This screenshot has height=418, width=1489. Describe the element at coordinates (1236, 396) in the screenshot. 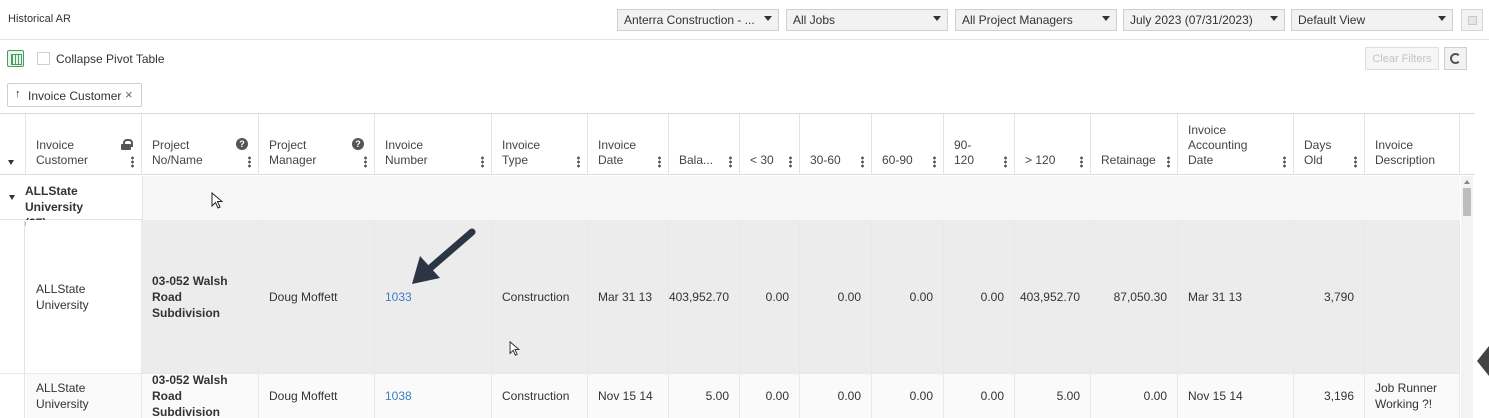

I see `cell-accounting-date: Nov 15 14` at that location.